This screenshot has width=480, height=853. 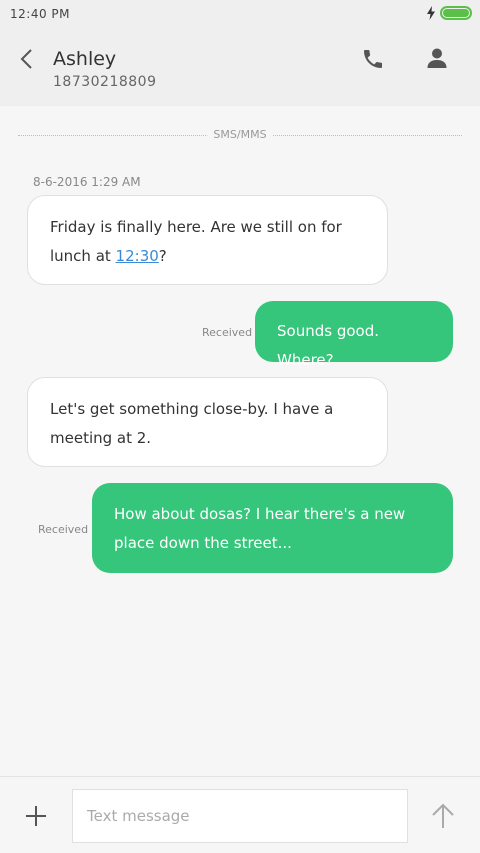 What do you see at coordinates (240, 14) in the screenshot?
I see `status-bar: 12:40 PM` at bounding box center [240, 14].